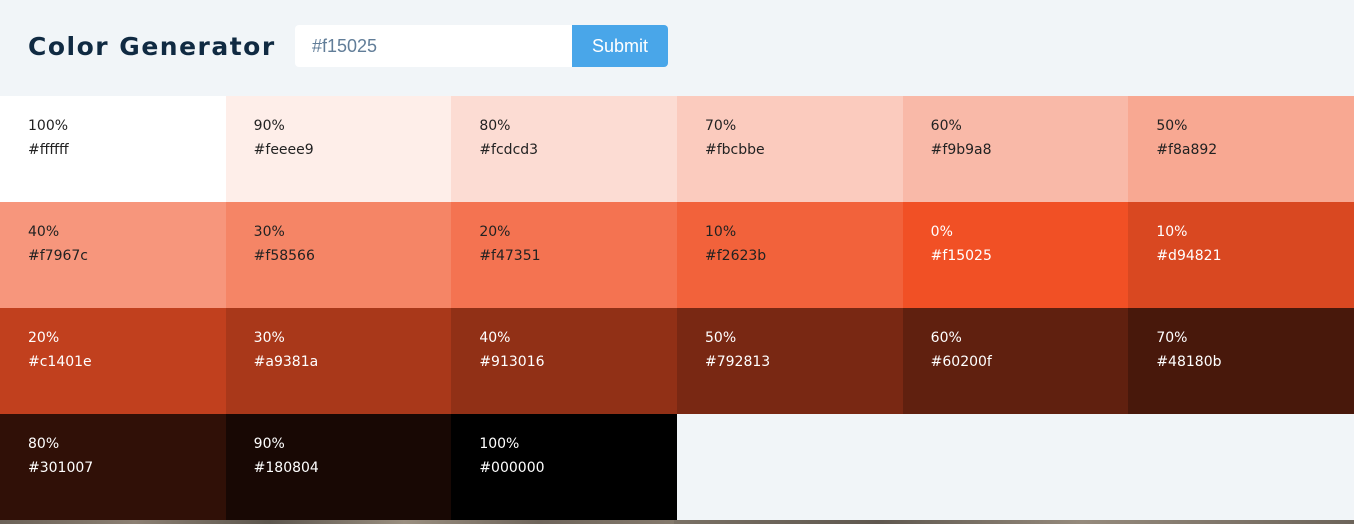 This screenshot has height=524, width=1354. What do you see at coordinates (48, 150) in the screenshot?
I see `swatch-hex-value: #ffffff` at bounding box center [48, 150].